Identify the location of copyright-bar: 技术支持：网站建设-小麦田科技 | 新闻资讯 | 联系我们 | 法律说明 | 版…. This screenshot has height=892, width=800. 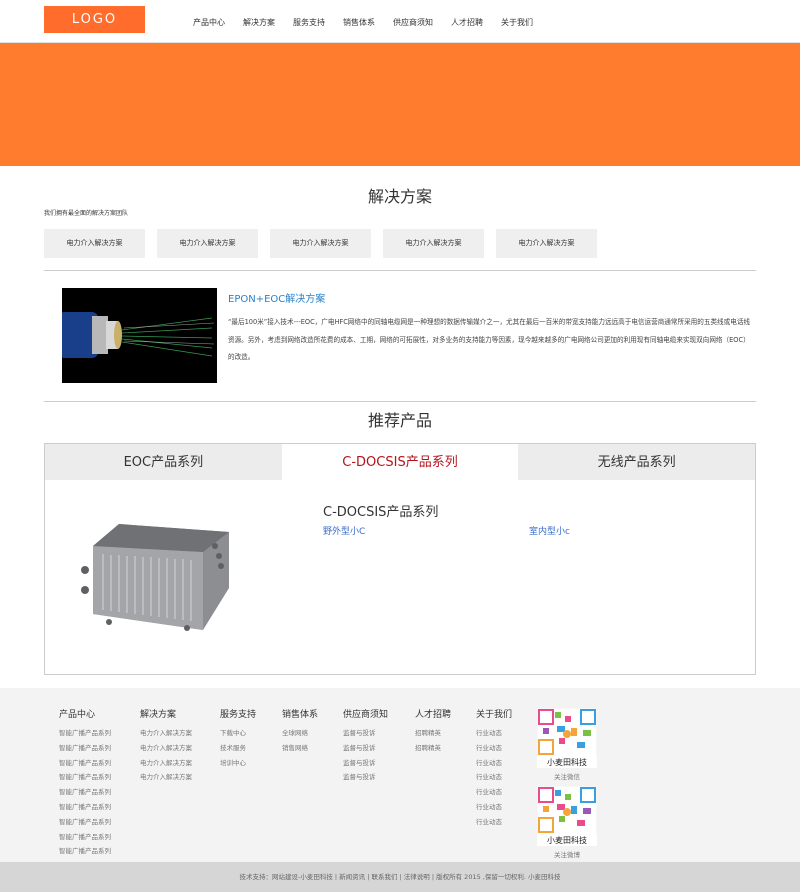
(400, 877).